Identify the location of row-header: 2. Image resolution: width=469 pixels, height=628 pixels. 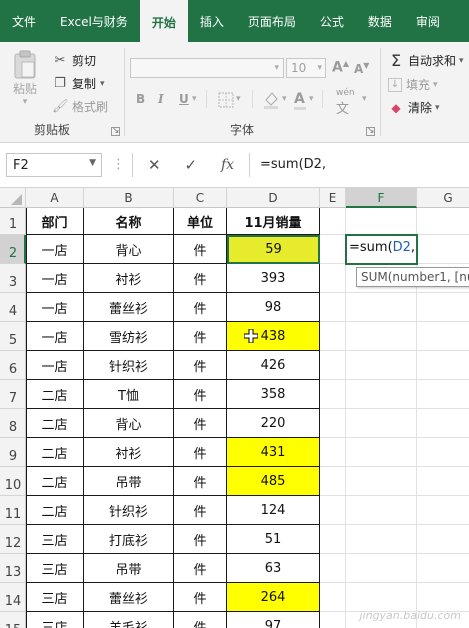
(13, 249).